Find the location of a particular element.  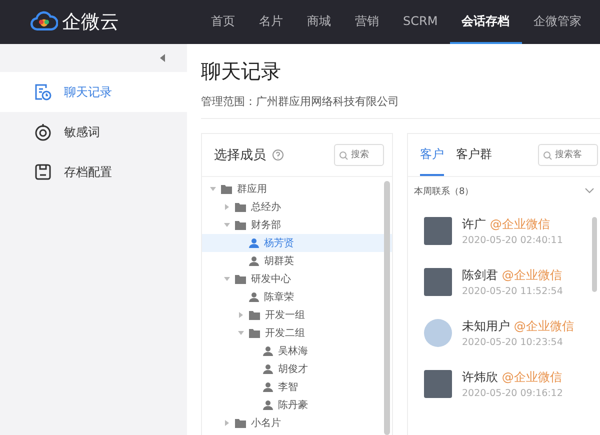

contact-item: 未知用户 @企业微信 2020-05-20 10:23:54 is located at coordinates (504, 332).